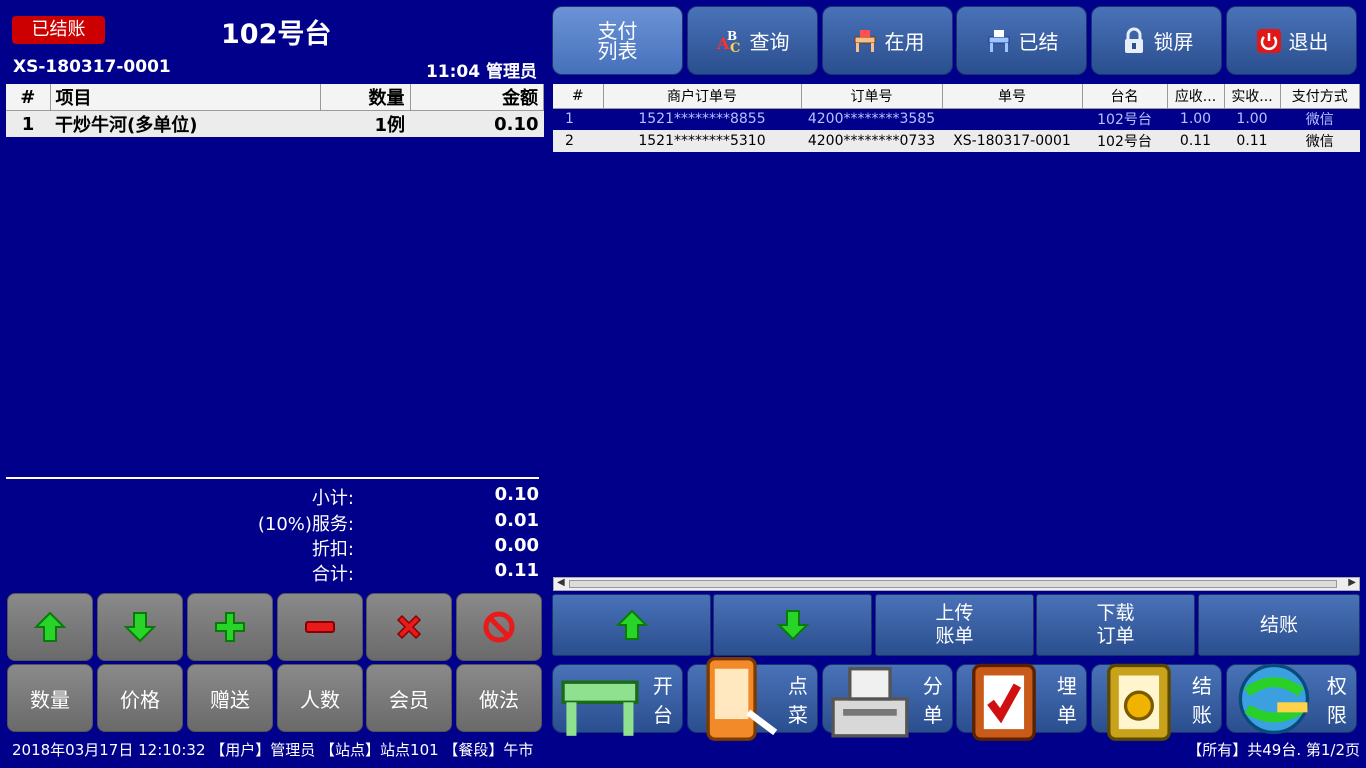  I want to click on settled-label: 已结, so click(1038, 42).